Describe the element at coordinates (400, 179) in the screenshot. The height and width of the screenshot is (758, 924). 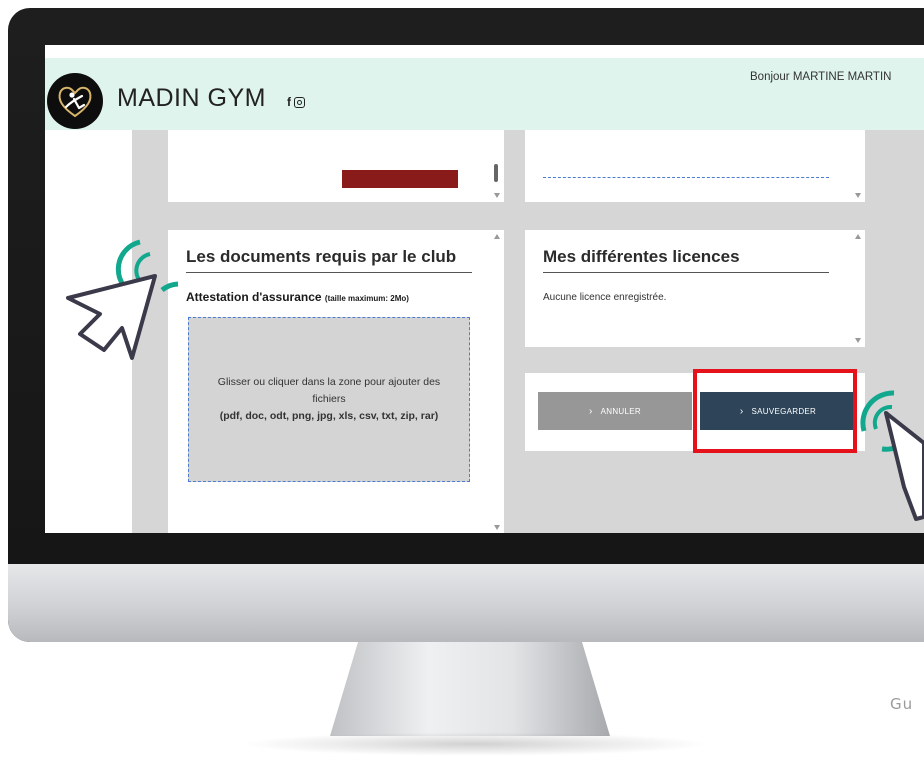
I see `dark-red-button` at that location.